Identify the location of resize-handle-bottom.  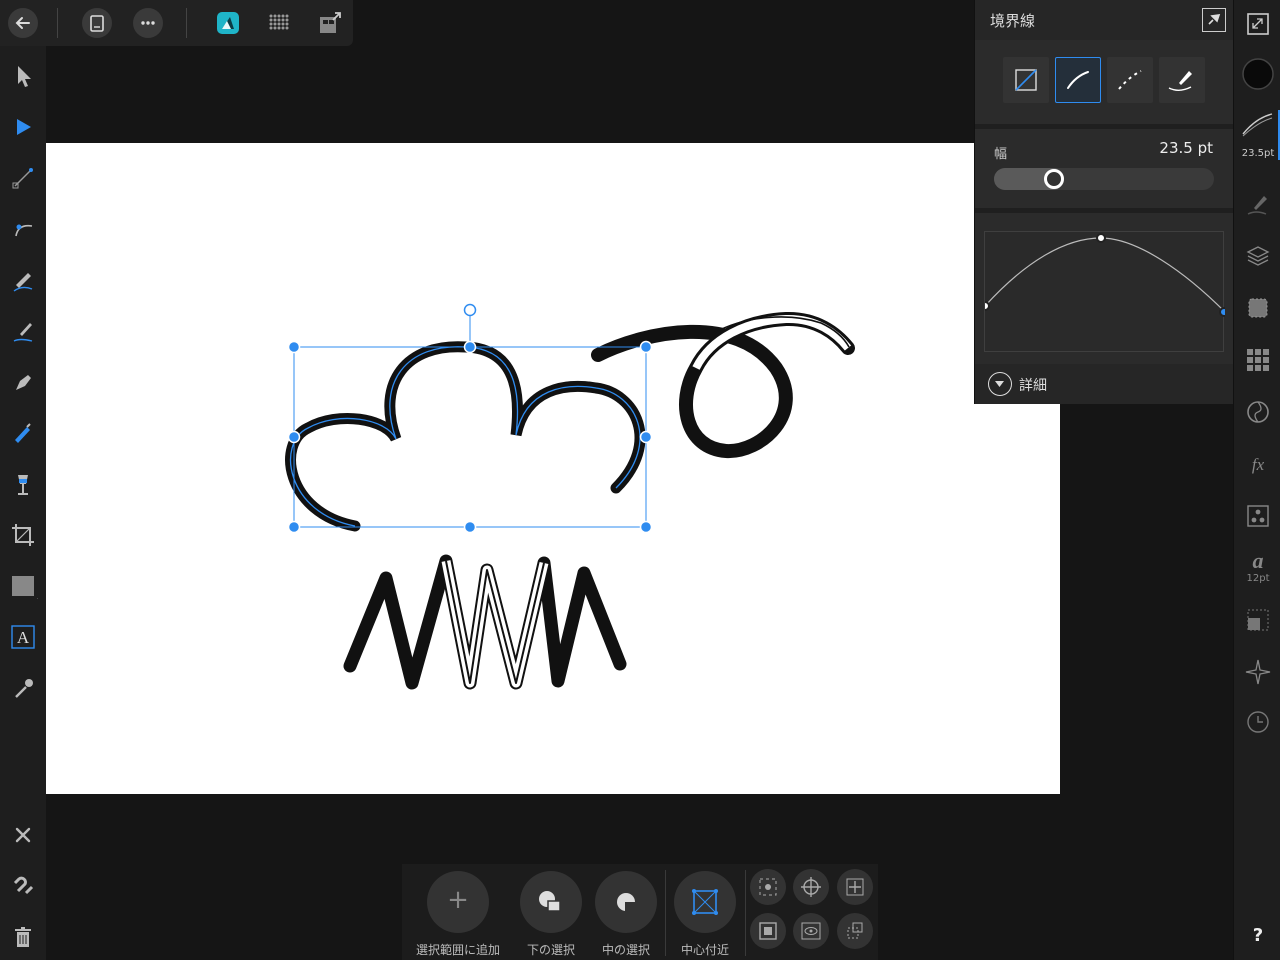
(470, 527).